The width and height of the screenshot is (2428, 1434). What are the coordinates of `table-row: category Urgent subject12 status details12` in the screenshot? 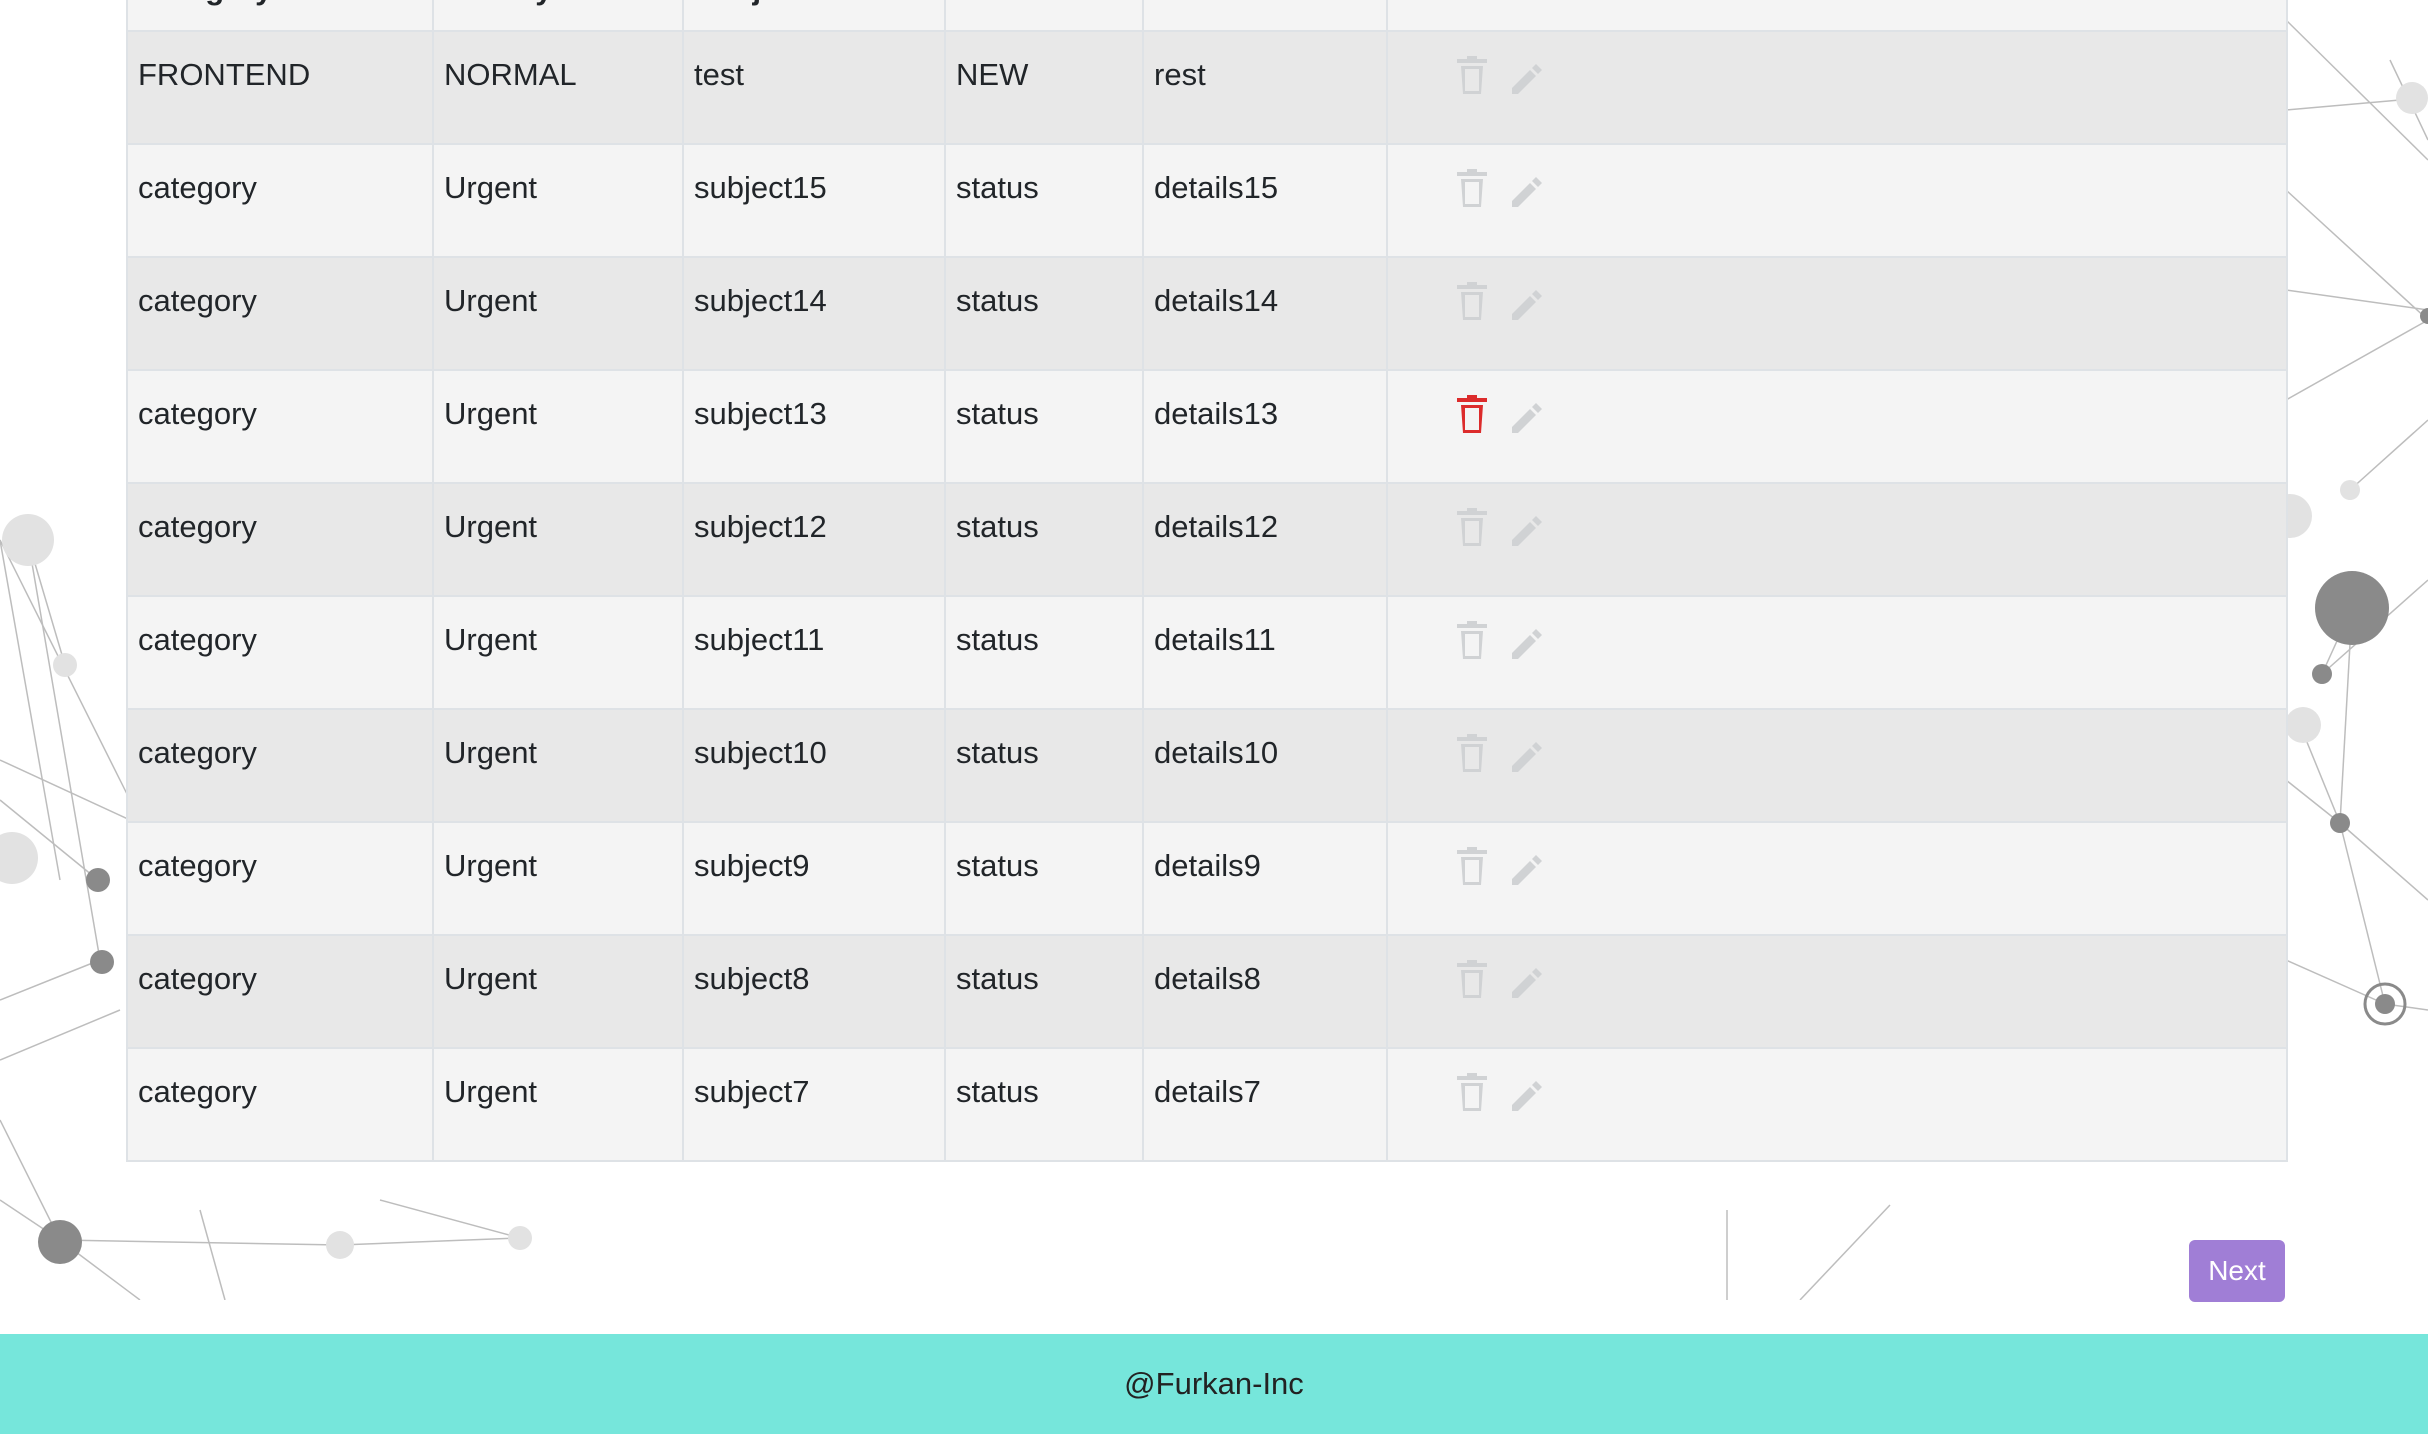 It's located at (1207, 539).